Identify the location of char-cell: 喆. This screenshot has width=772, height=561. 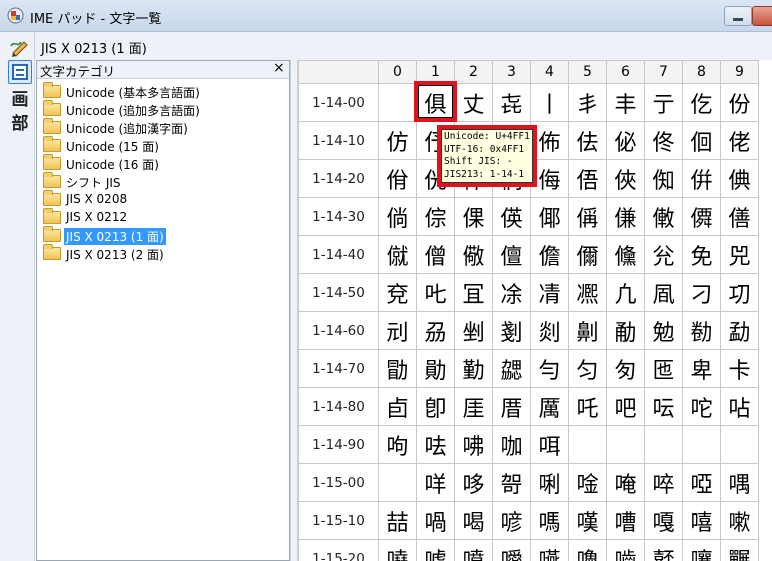
(397, 520).